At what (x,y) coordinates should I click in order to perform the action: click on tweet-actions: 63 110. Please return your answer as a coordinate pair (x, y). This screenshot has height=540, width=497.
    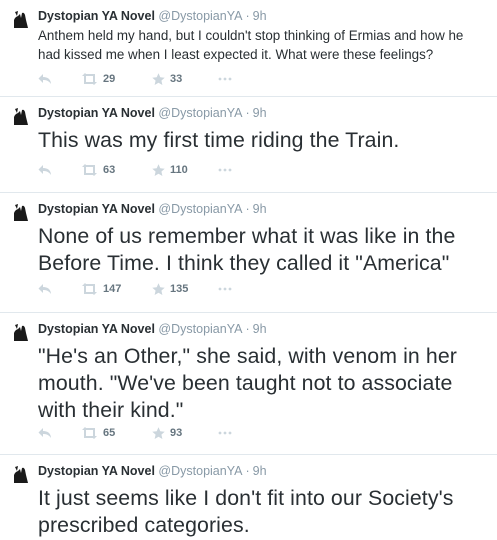
    Looking at the image, I should click on (168, 170).